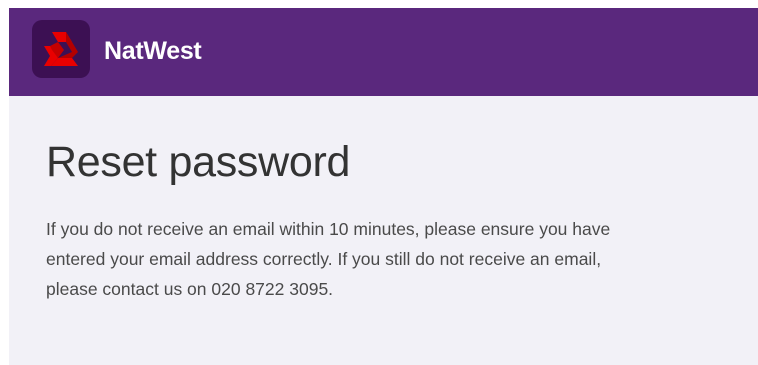 This screenshot has height=365, width=758. I want to click on page-title: Reset password, so click(198, 162).